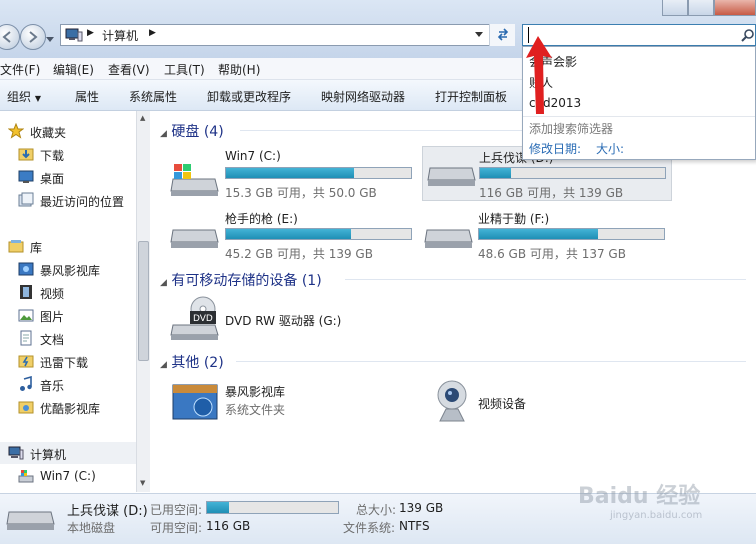 This screenshot has width=756, height=544. What do you see at coordinates (514, 219) in the screenshot?
I see `drive-name: 业精于勤 (F:)` at bounding box center [514, 219].